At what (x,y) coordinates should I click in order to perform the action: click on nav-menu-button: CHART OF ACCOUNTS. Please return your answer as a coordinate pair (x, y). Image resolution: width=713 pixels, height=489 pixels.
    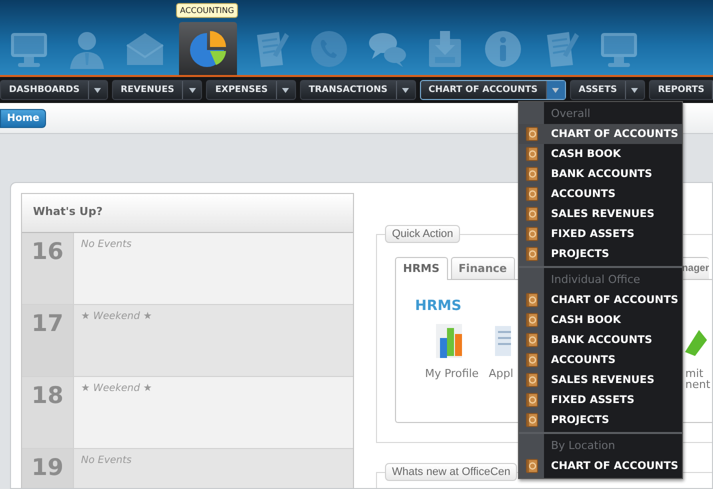
    Looking at the image, I should click on (493, 90).